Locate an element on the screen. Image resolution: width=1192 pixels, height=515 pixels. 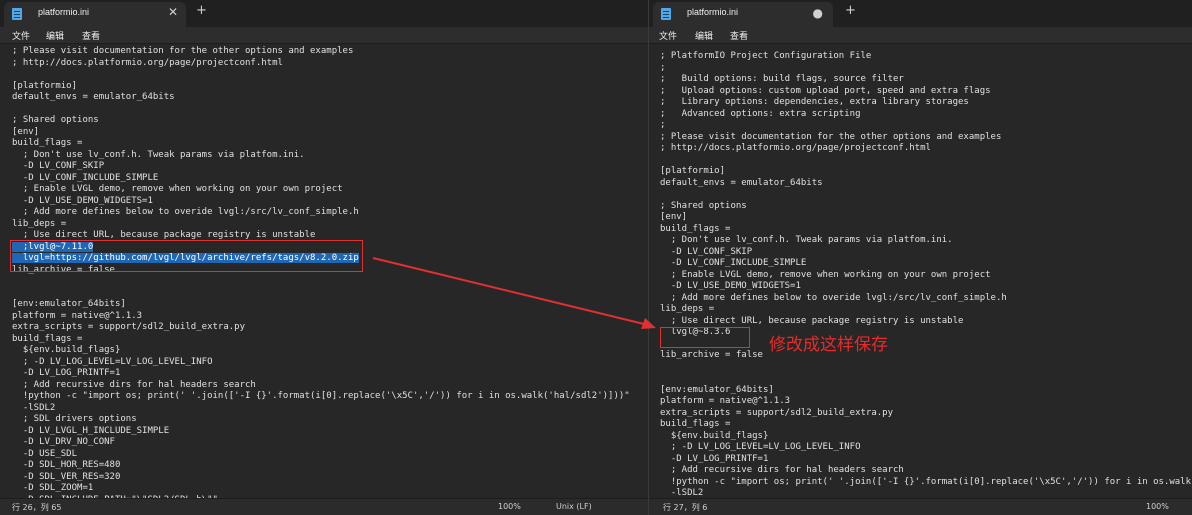
highlight-box-new-deps is located at coordinates (705, 337).